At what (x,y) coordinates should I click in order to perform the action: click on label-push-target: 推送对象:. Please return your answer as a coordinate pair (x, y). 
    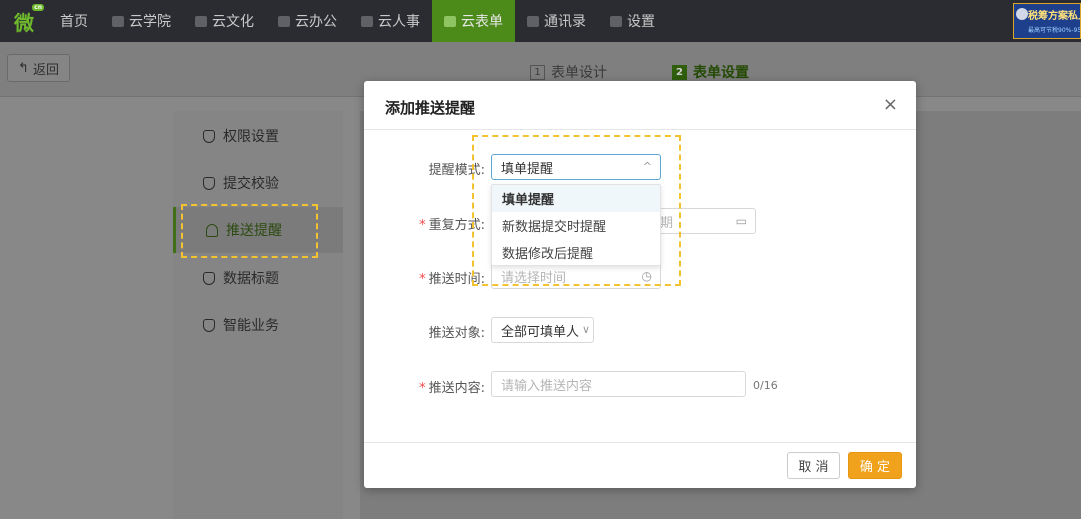
    Looking at the image, I should click on (456, 333).